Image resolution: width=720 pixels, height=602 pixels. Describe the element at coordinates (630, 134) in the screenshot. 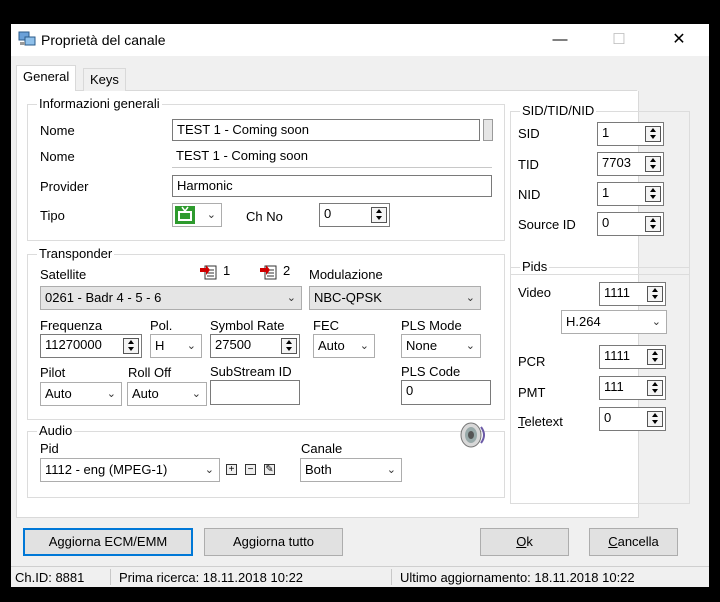

I see `sid-field: 1` at that location.